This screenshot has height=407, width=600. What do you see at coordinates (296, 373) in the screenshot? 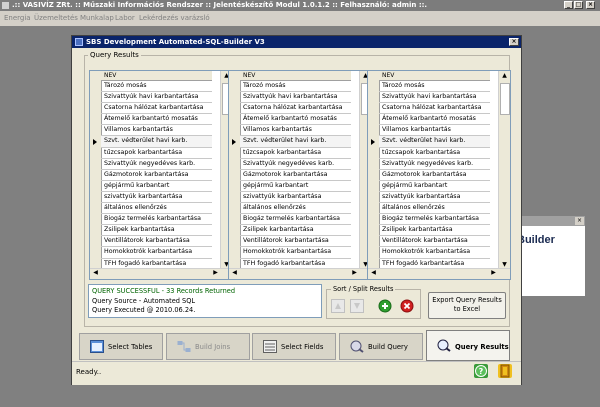
I see `dialog-status-bar: Ready..` at bounding box center [296, 373].